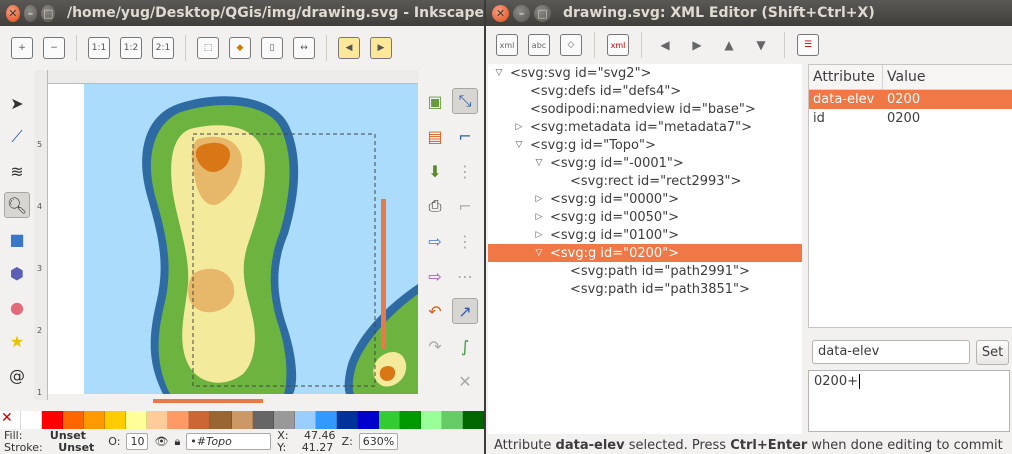 The width and height of the screenshot is (1012, 454). Describe the element at coordinates (904, 77) in the screenshot. I see `value-column-header: Value` at that location.